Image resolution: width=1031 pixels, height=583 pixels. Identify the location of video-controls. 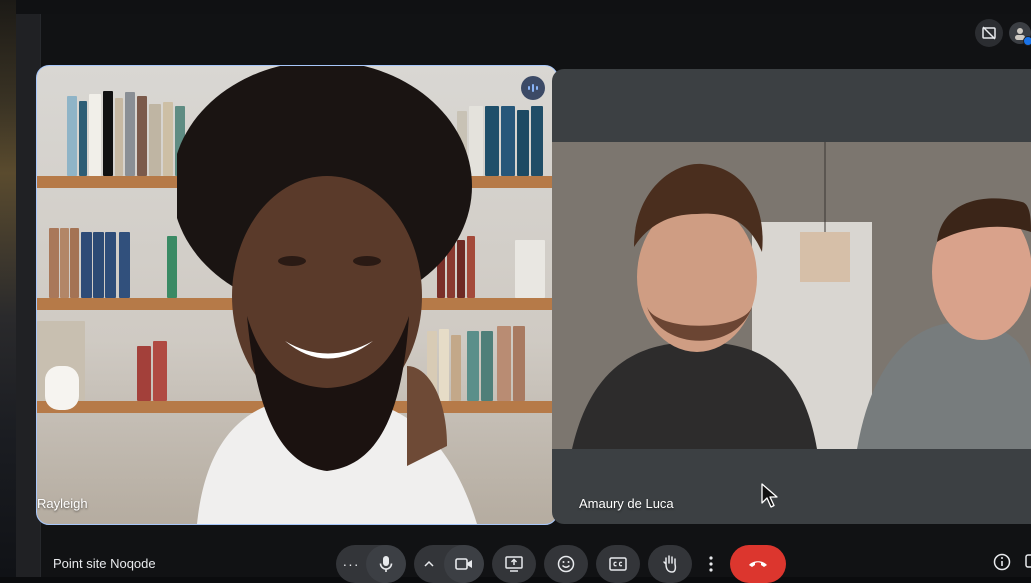
(449, 564).